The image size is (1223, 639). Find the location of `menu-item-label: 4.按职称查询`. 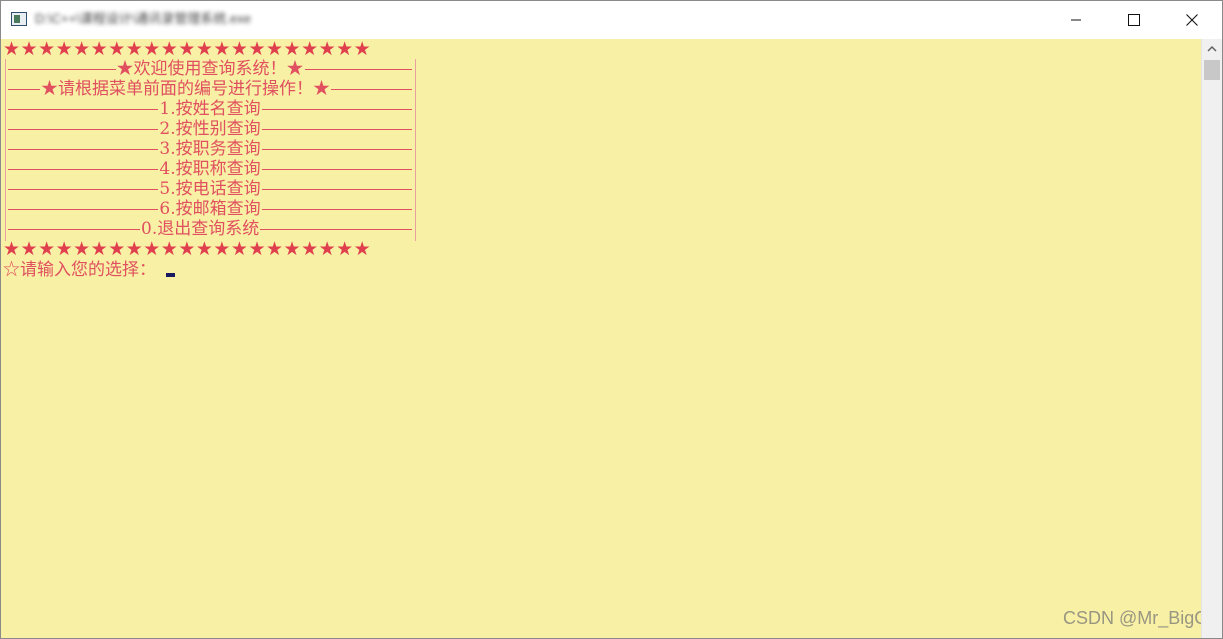

menu-item-label: 4.按职称查询 is located at coordinates (210, 169).